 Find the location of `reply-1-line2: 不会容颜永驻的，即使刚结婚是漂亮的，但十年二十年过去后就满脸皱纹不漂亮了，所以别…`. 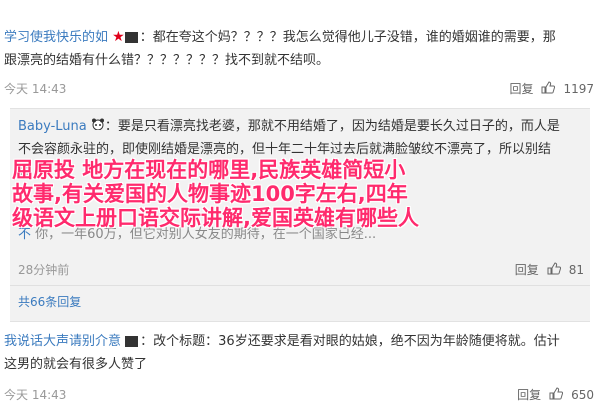

reply-1-line2: 不会容颜永驻的，即使刚结婚是漂亮的，但十年二十年过去后就满脸皱纹不漂亮了，所以别… is located at coordinates (285, 149).